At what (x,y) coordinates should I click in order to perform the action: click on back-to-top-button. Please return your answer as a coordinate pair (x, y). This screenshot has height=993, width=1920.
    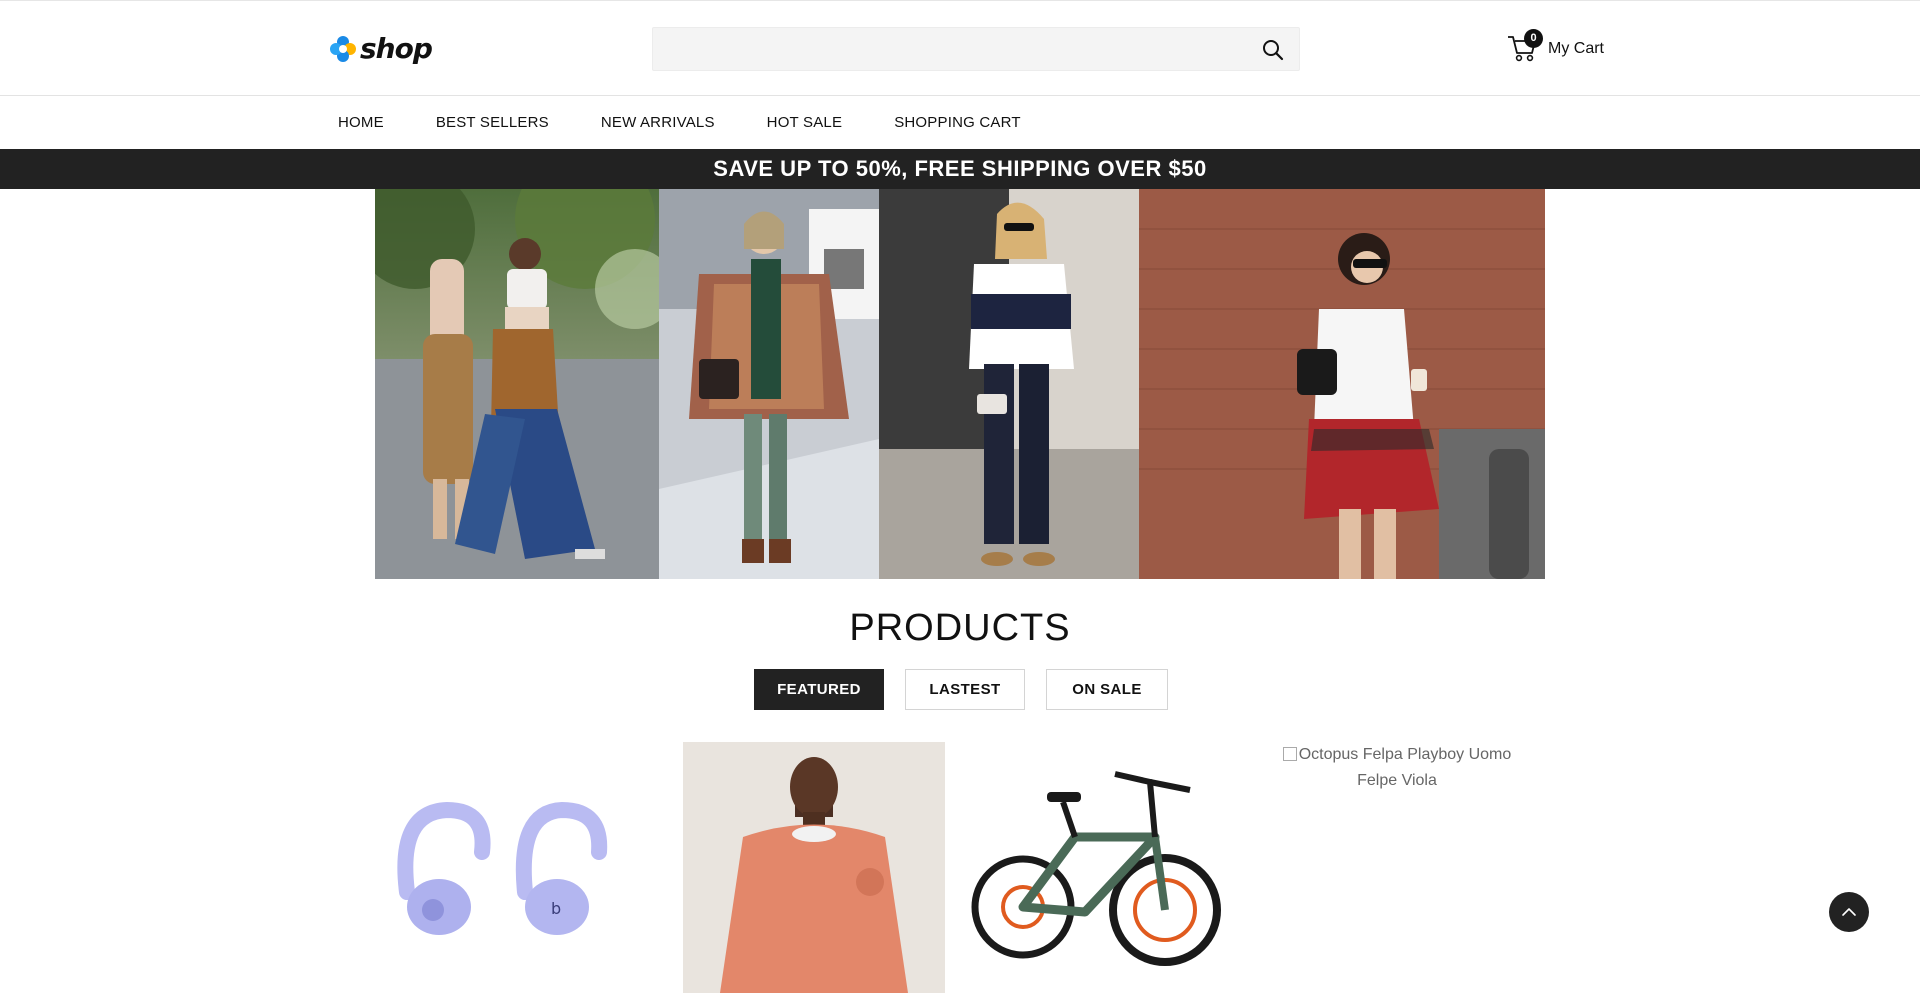
    Looking at the image, I should click on (1849, 912).